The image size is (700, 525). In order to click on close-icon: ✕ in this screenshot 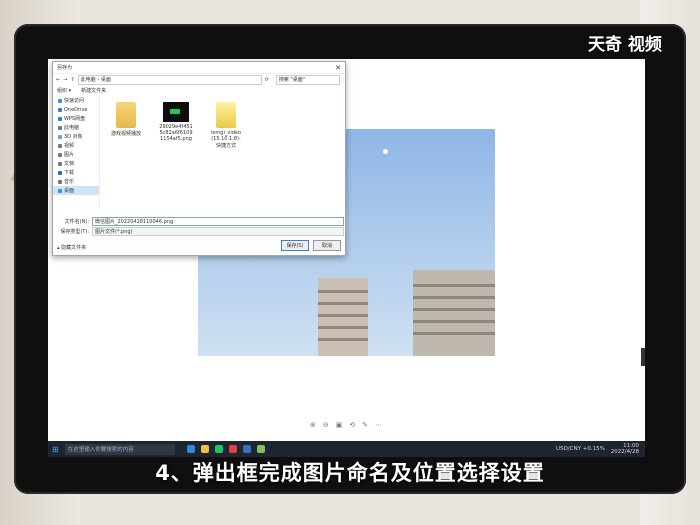, I will do `click(338, 68)`.